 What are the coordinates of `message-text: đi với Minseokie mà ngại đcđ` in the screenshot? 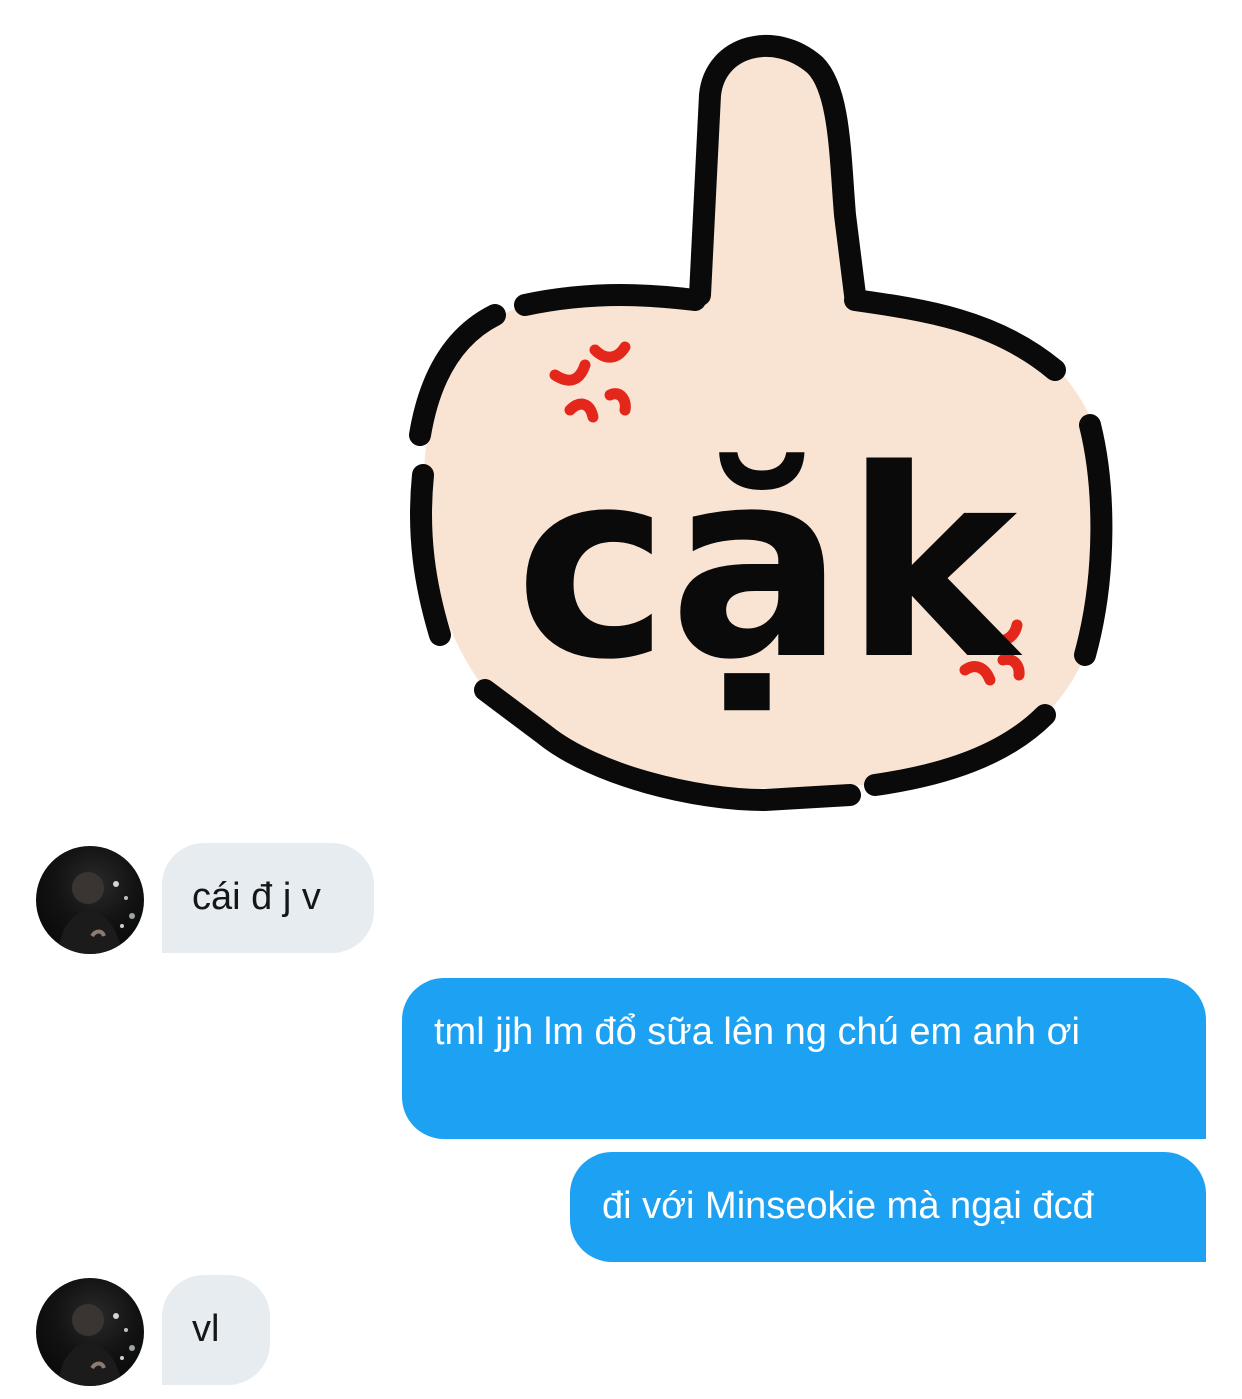 It's located at (848, 1206).